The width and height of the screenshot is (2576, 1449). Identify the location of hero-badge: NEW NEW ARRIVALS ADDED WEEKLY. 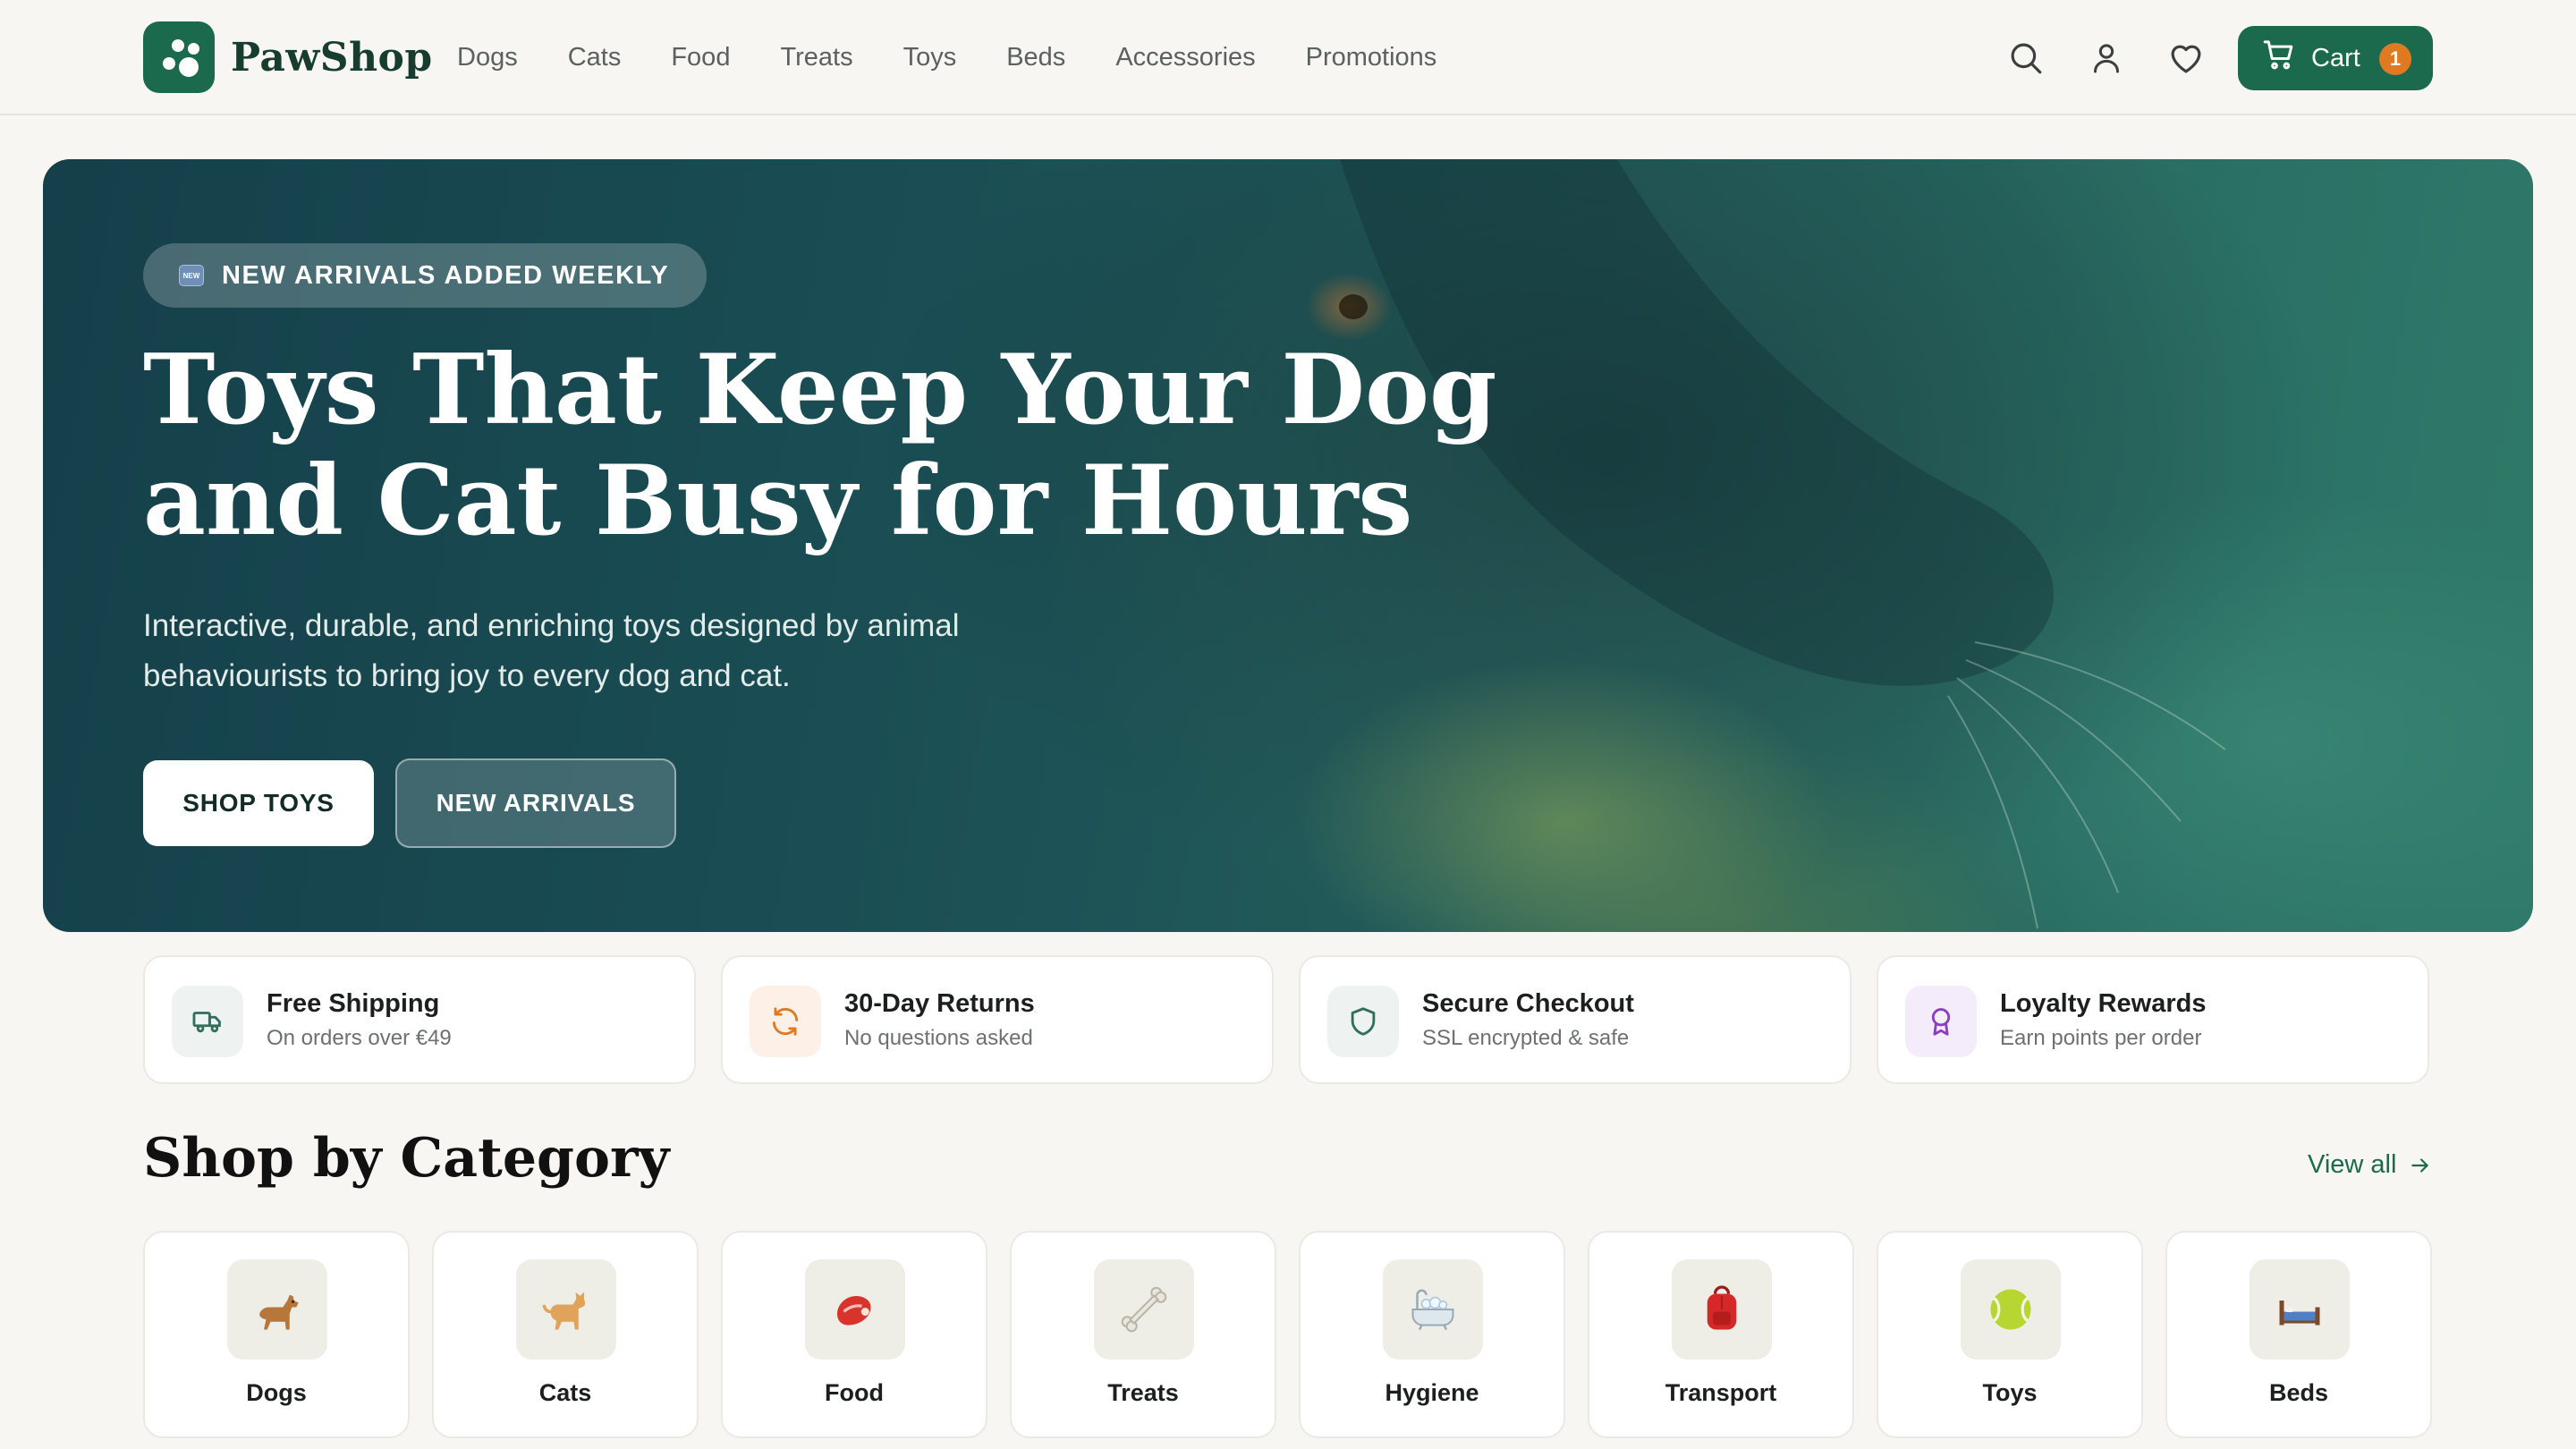
(425, 275).